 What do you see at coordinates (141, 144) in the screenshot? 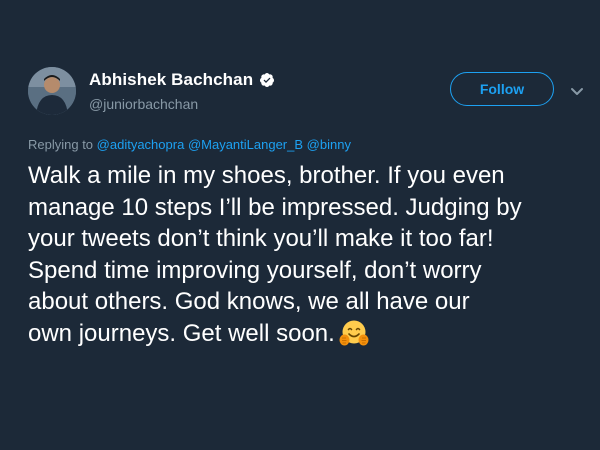
I see `mention-link-adityachopra: @adityachopra` at bounding box center [141, 144].